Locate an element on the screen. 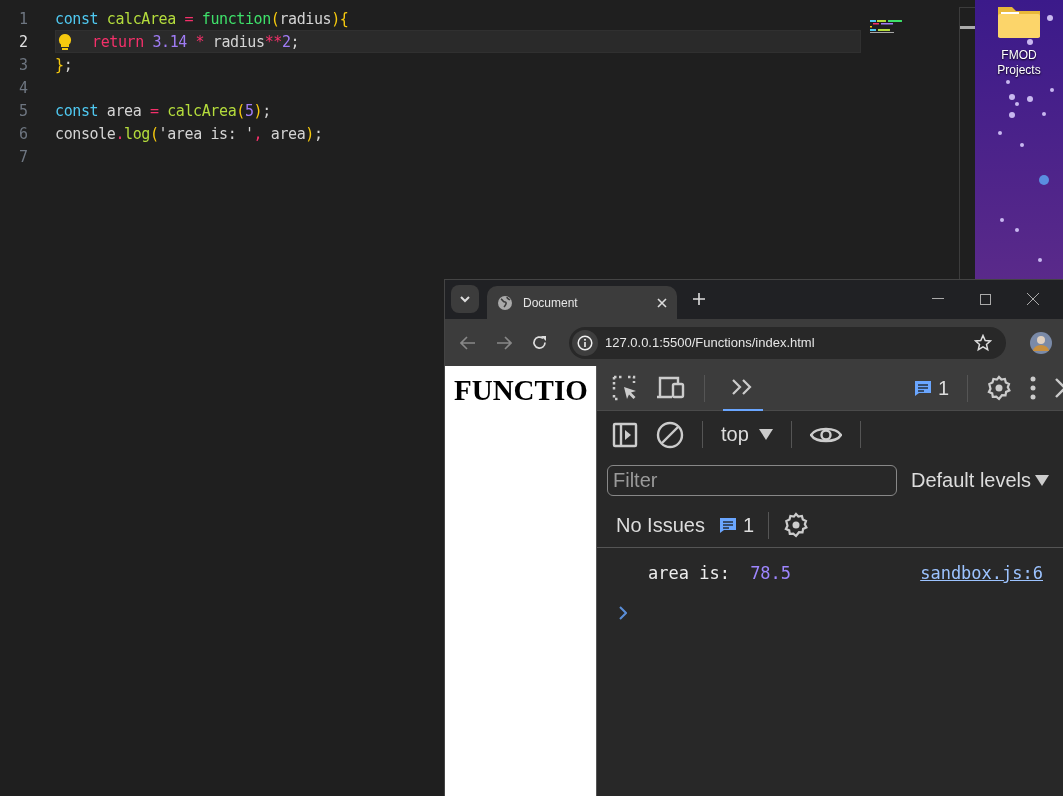 The height and width of the screenshot is (796, 1063). prompt-chevron-icon is located at coordinates (623, 613).